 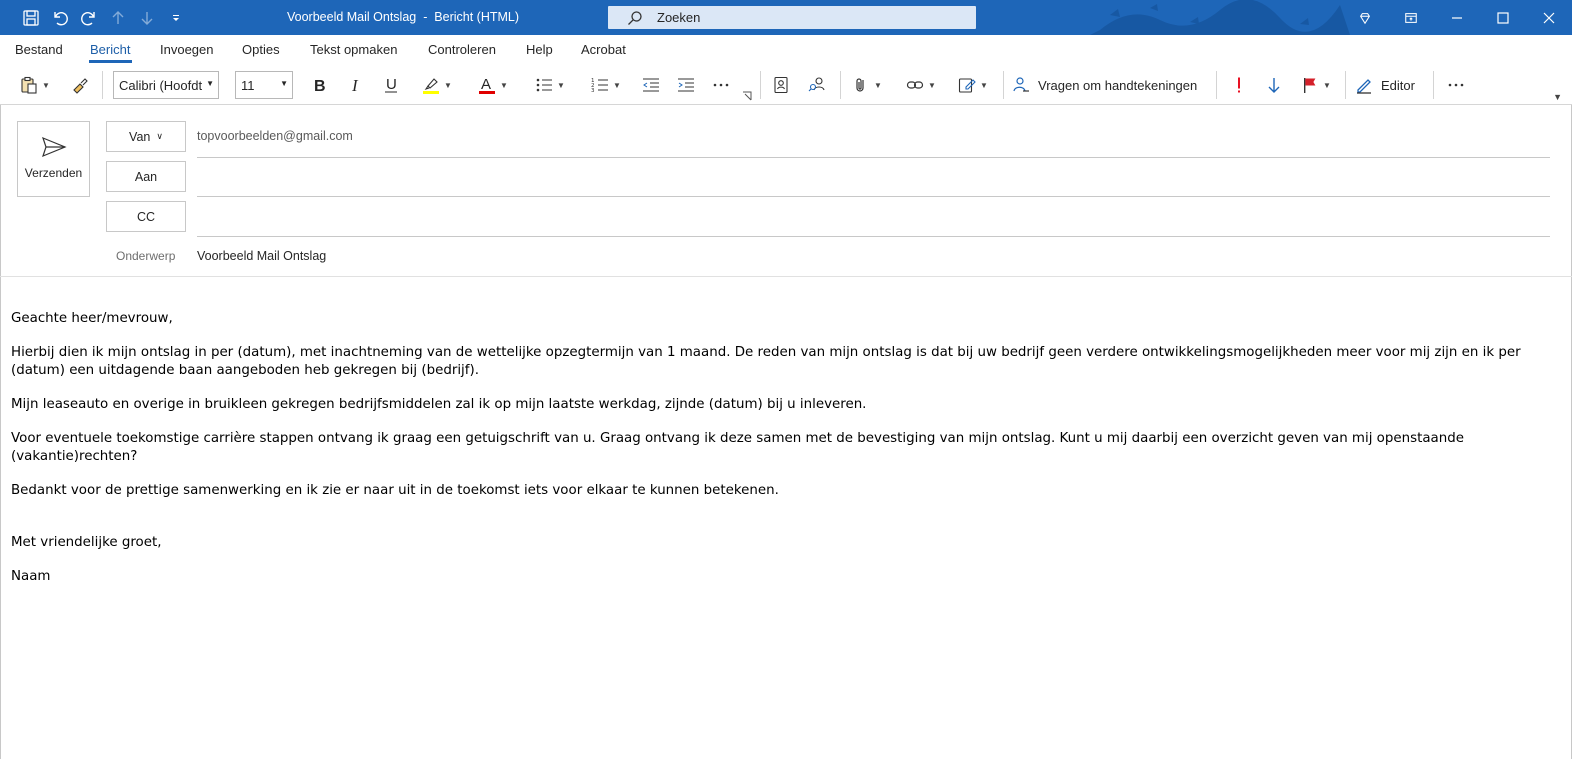 I want to click on tab-bestand: Bestand, so click(x=39, y=49).